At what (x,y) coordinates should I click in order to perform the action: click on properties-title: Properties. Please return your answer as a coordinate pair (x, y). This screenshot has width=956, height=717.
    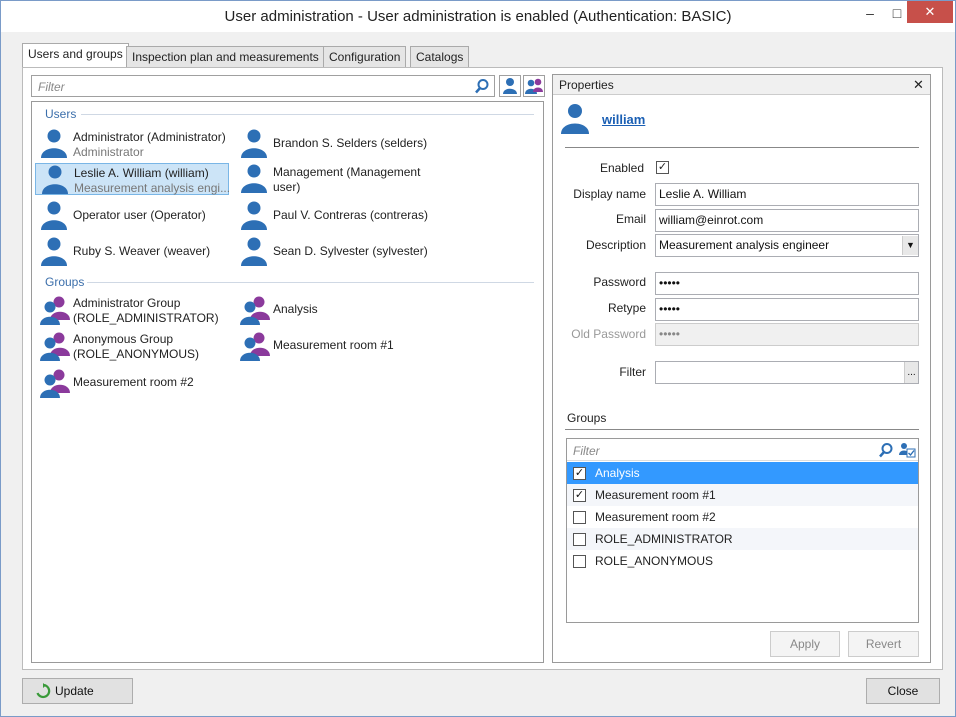
    Looking at the image, I should click on (586, 85).